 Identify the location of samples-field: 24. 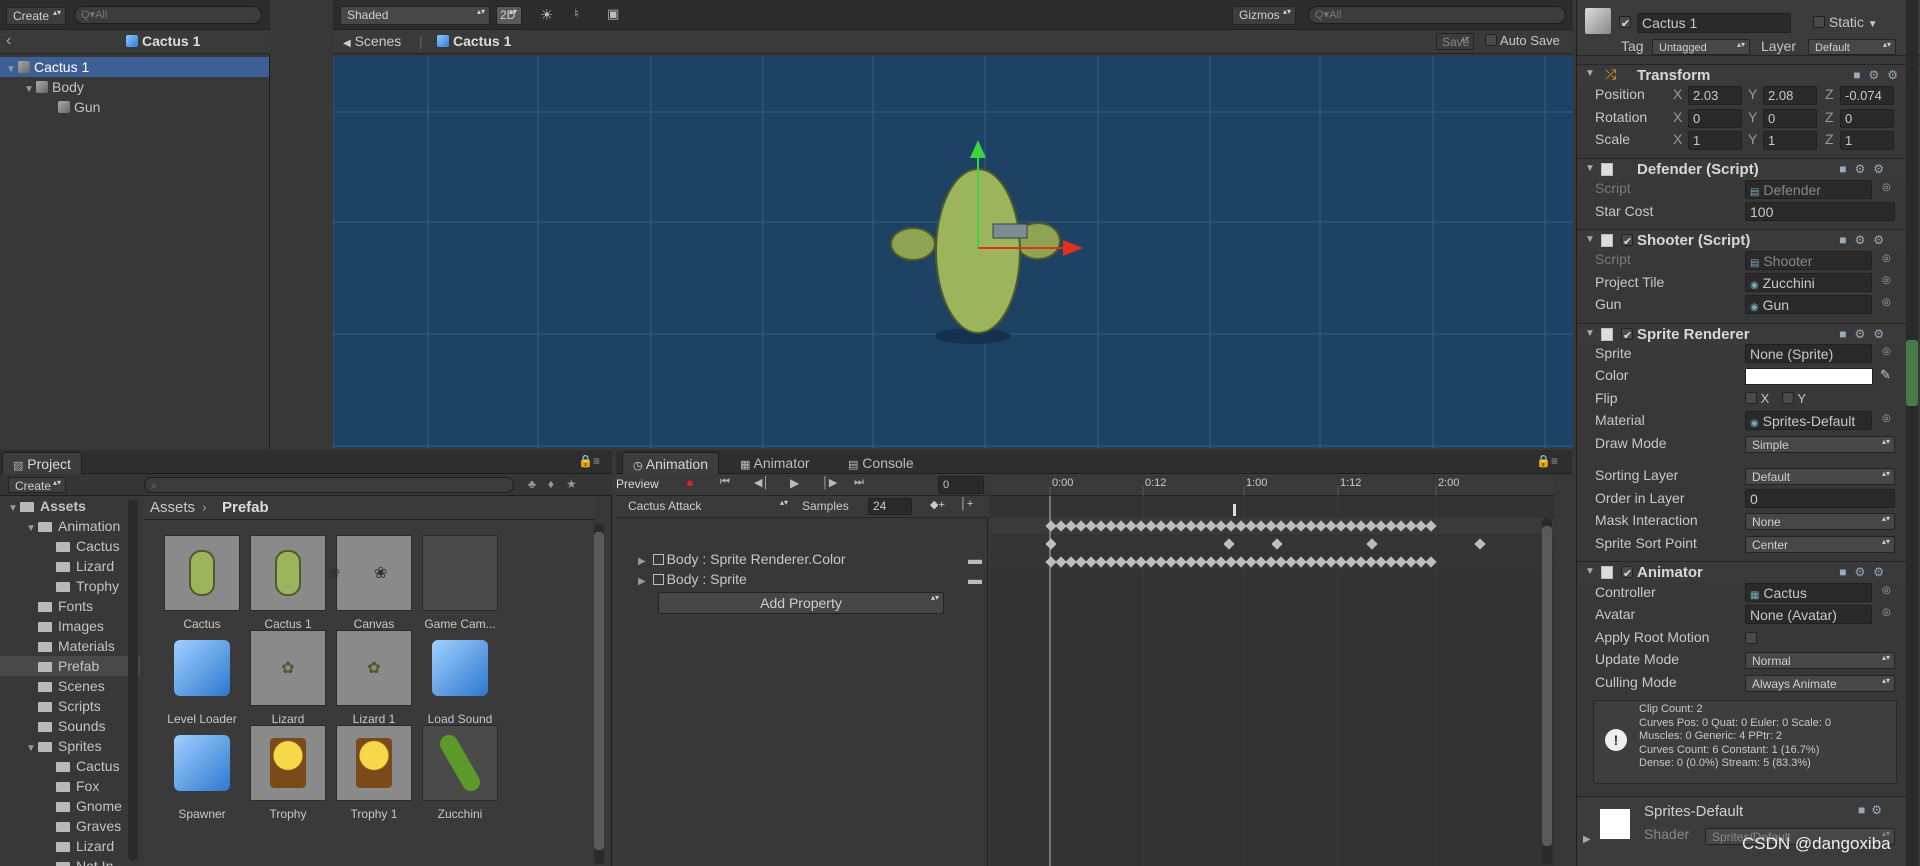
(890, 506).